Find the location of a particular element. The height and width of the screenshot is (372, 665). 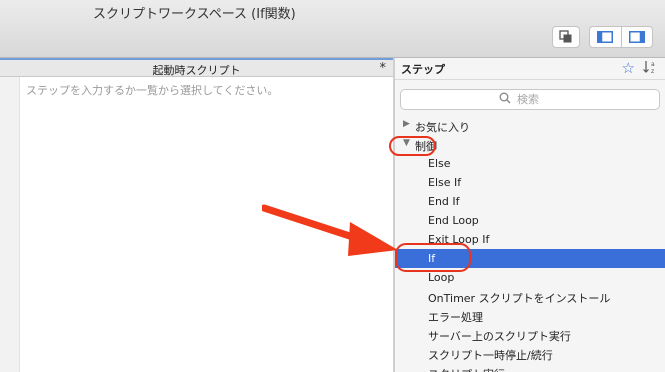

step-item-label: サーバー上のスクリプト実行 is located at coordinates (499, 336).